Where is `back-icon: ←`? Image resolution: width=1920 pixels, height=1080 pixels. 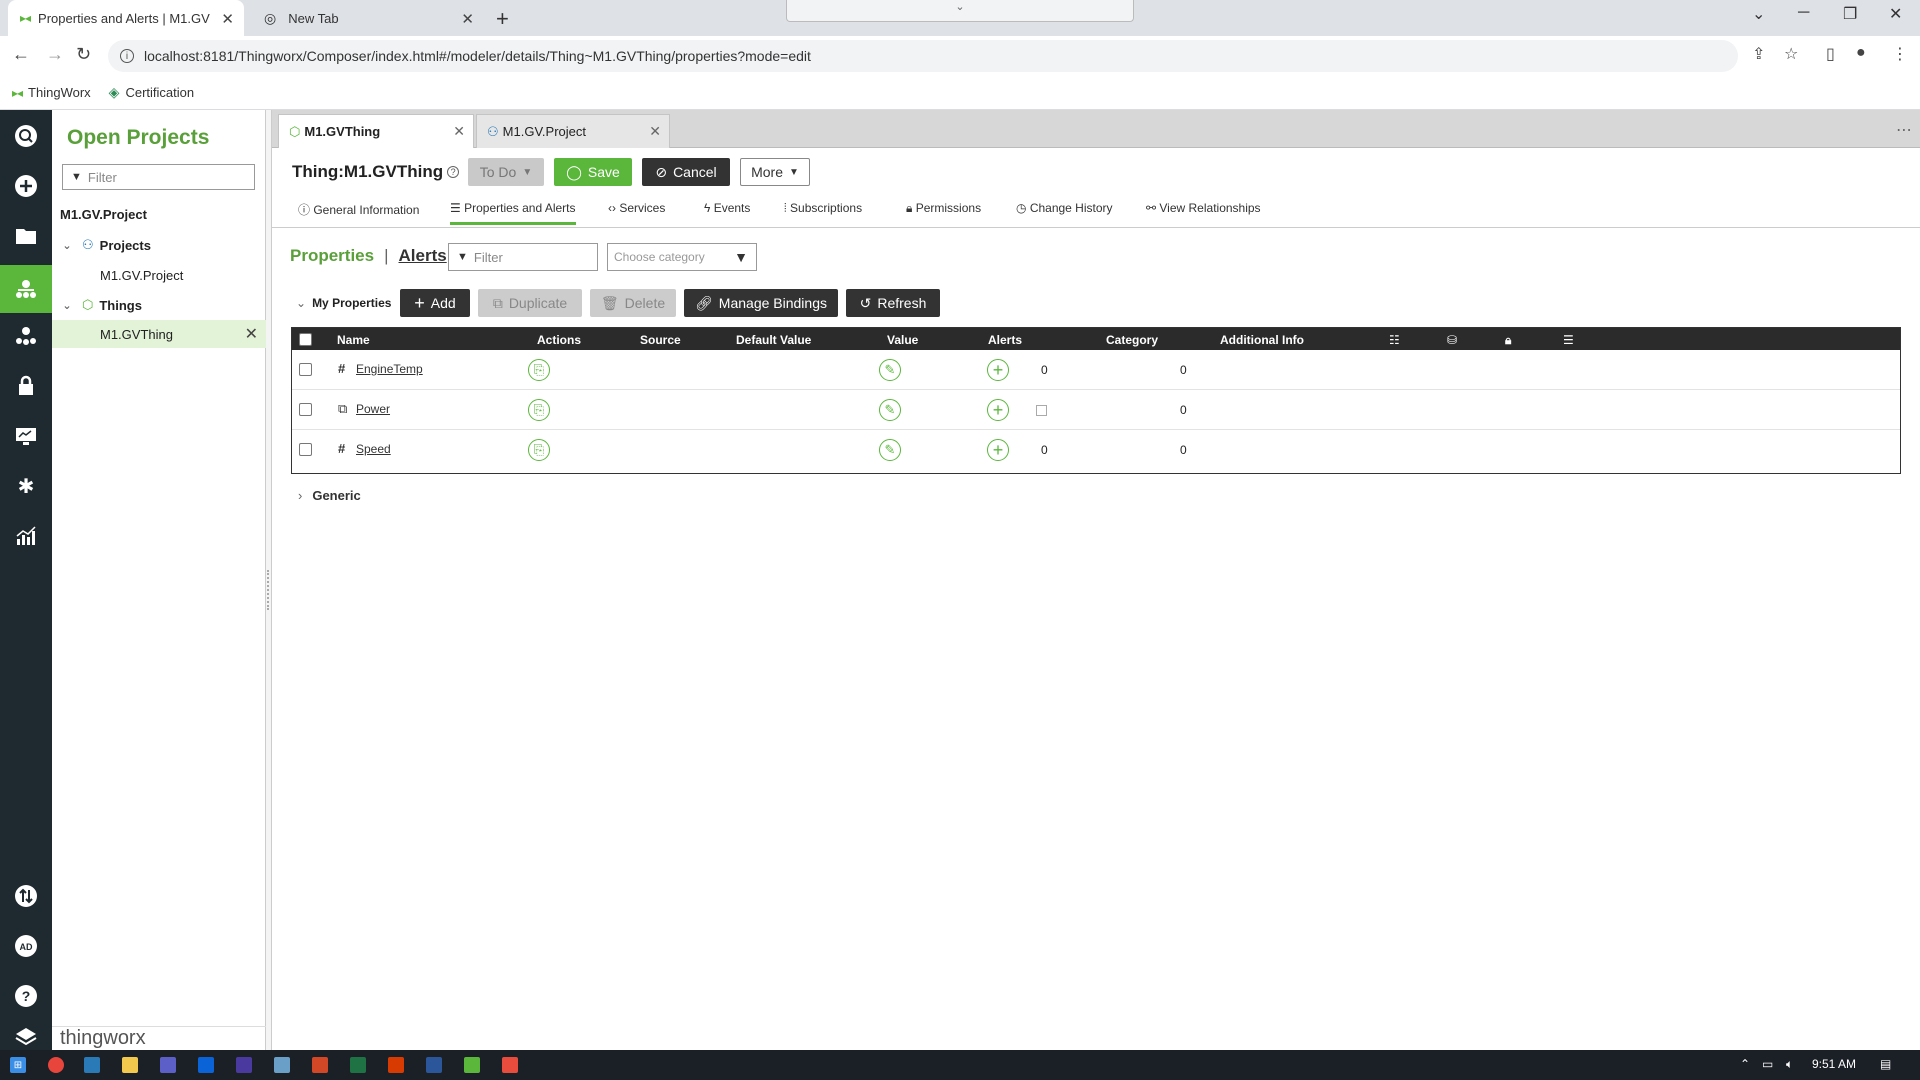
back-icon: ← is located at coordinates (21, 54).